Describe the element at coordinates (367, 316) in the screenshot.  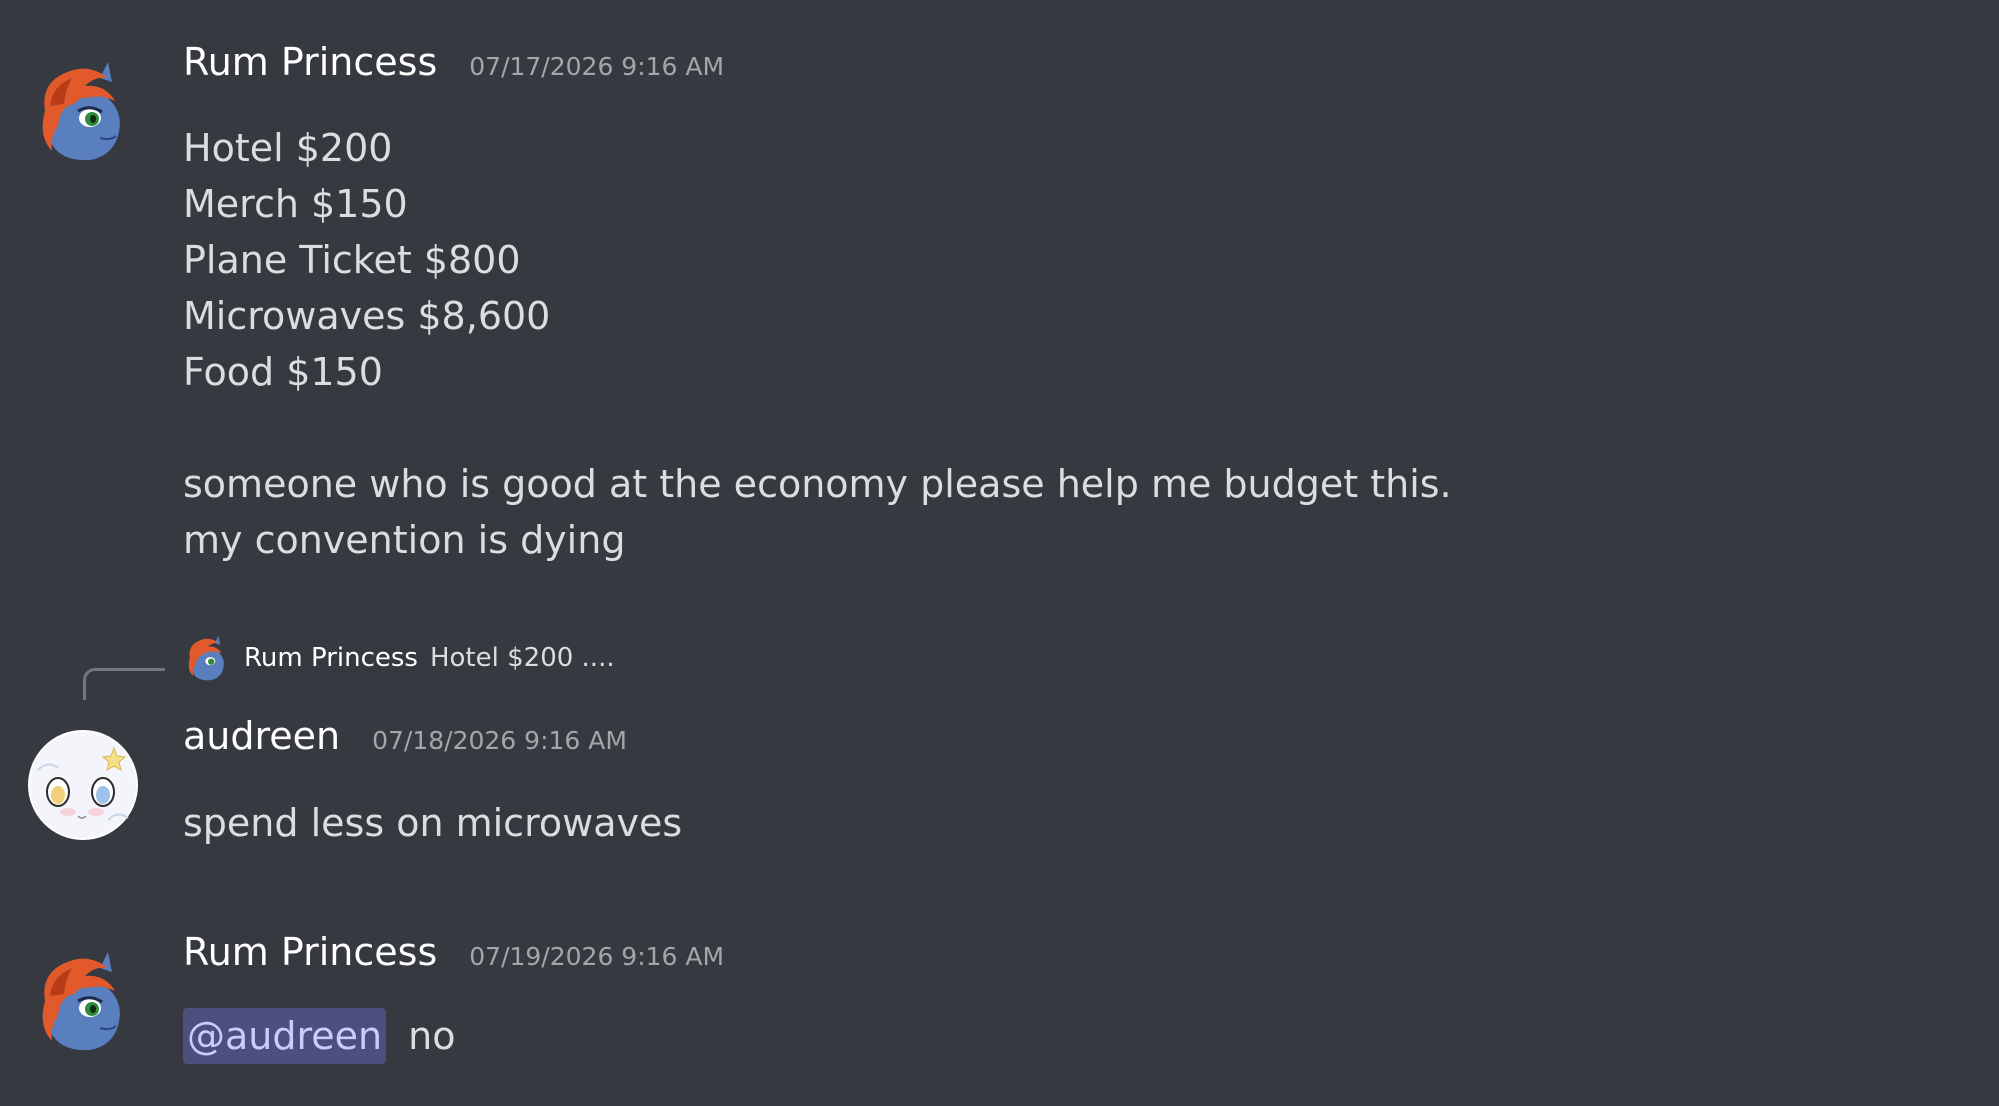
I see `message-line: Microwaves $8,600` at that location.